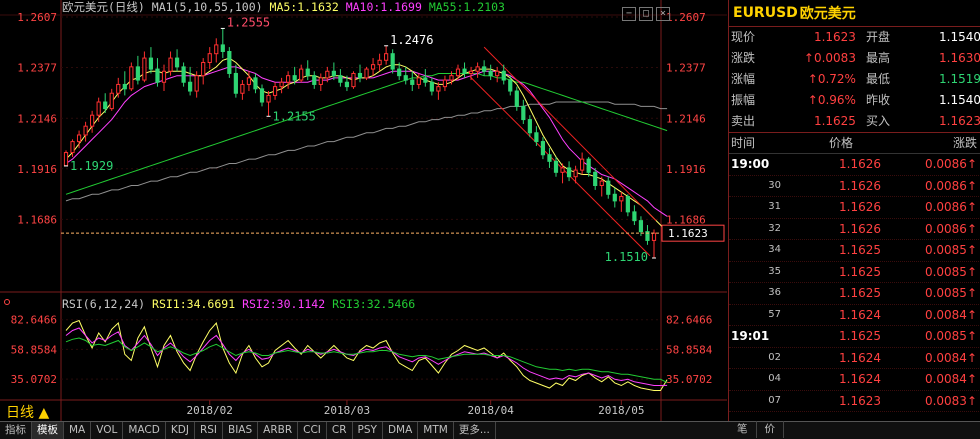 The height and width of the screenshot is (439, 980). What do you see at coordinates (854, 208) in the screenshot?
I see `tick-row: 31 1.1626 0.0086↑` at bounding box center [854, 208].